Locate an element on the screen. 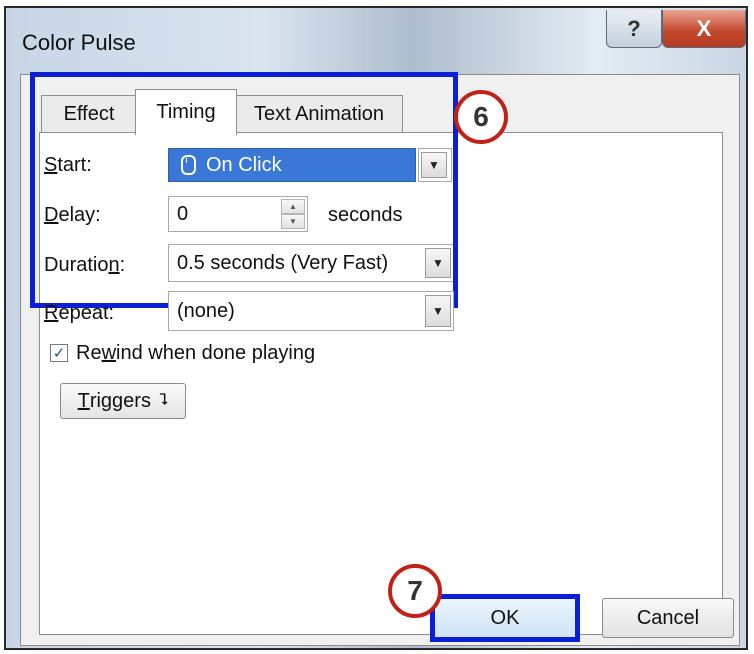  dialog-title: Color Pulse is located at coordinates (79, 42).